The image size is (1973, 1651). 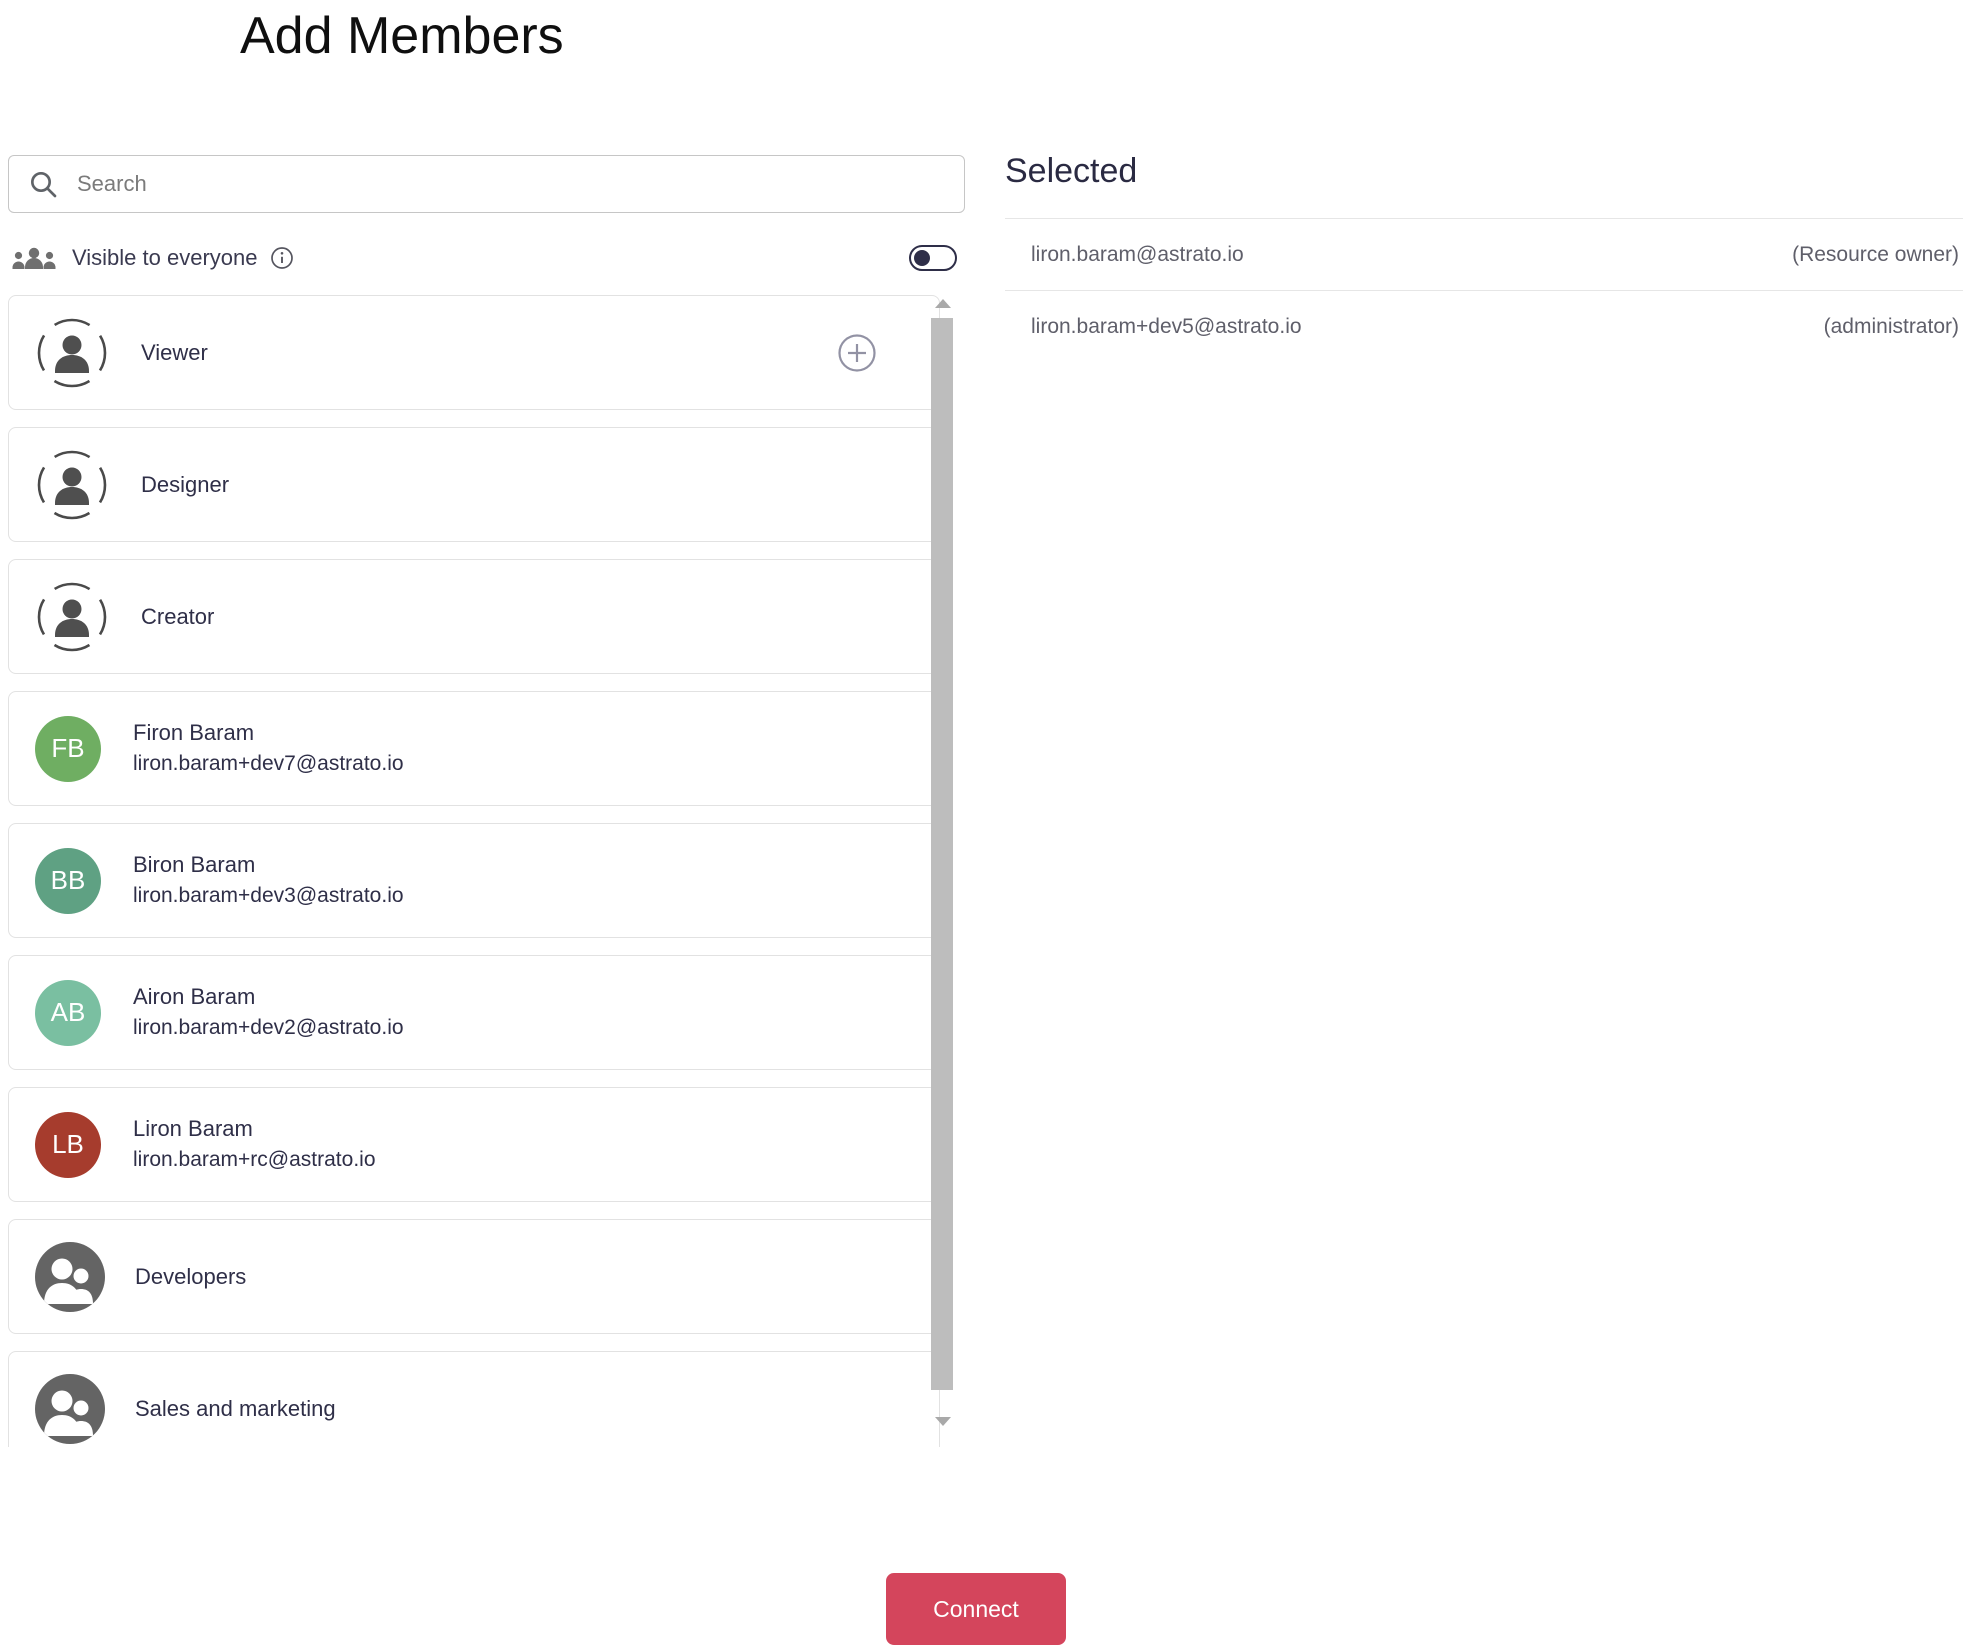 I want to click on list-item-creator: Creator, so click(x=474, y=616).